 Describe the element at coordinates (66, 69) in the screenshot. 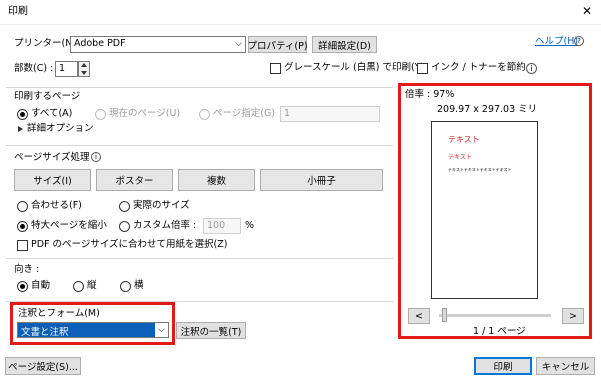

I see `copies-input: 1` at that location.